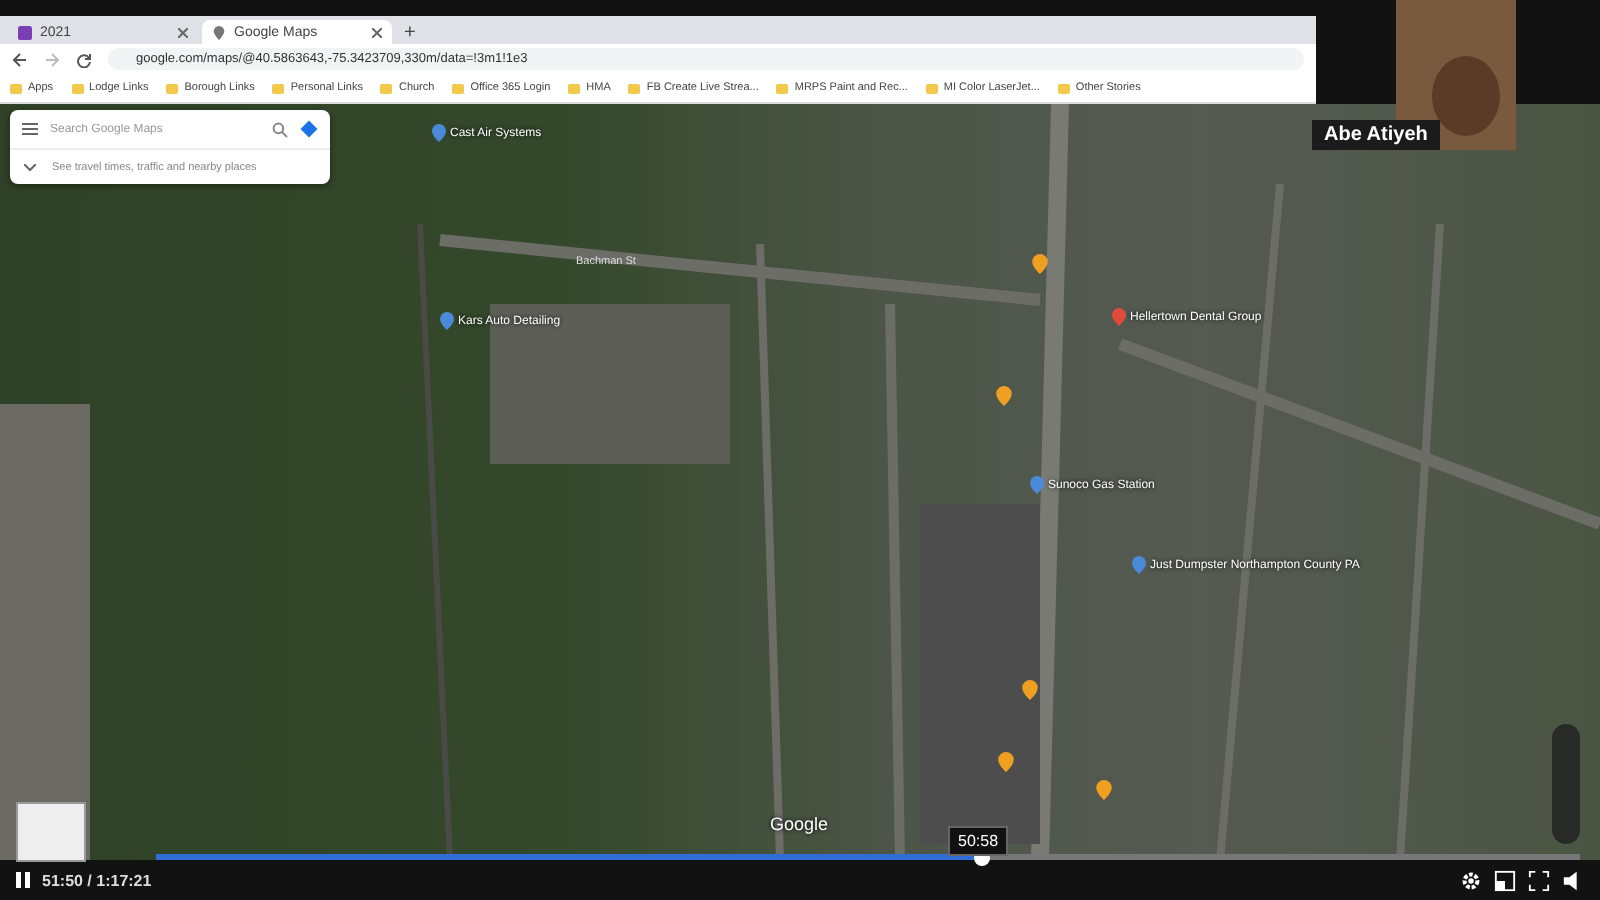  What do you see at coordinates (51, 832) in the screenshot?
I see `preview-thumbnail` at bounding box center [51, 832].